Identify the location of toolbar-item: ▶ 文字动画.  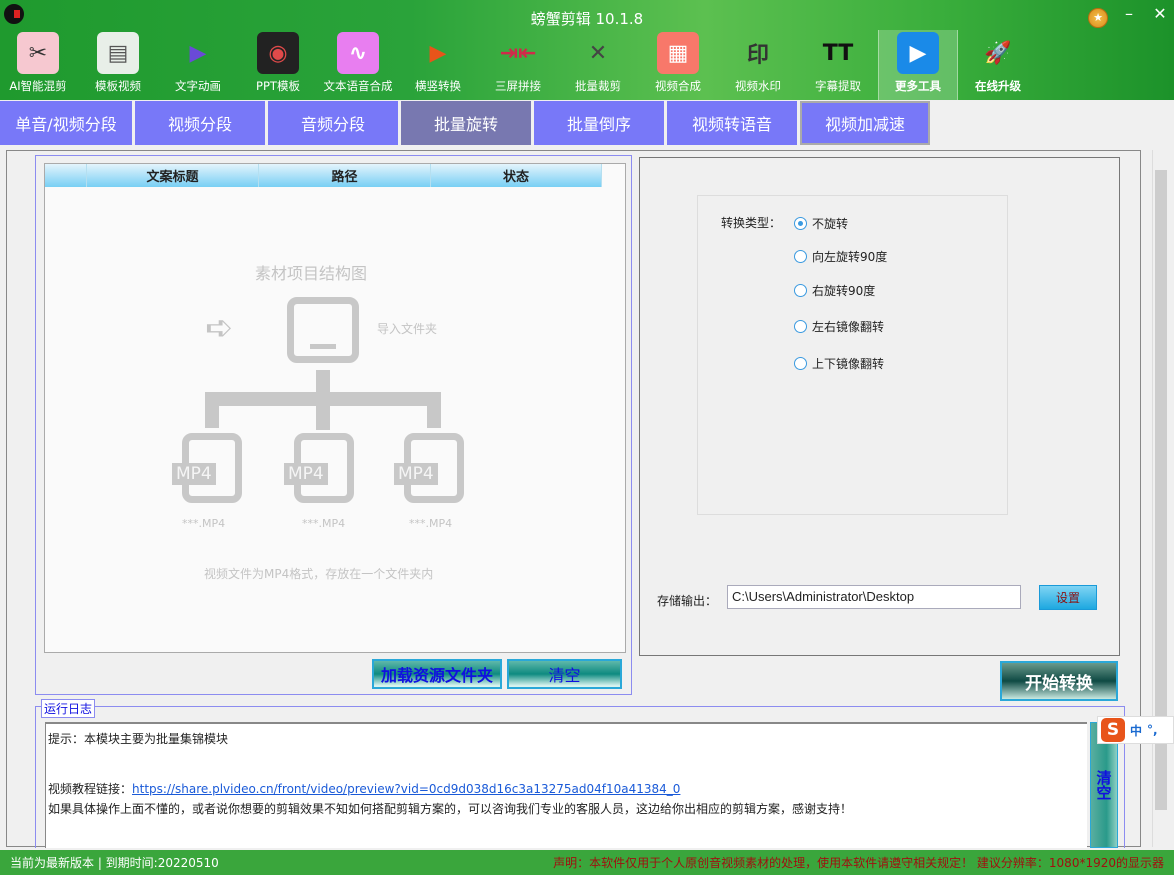
(198, 65).